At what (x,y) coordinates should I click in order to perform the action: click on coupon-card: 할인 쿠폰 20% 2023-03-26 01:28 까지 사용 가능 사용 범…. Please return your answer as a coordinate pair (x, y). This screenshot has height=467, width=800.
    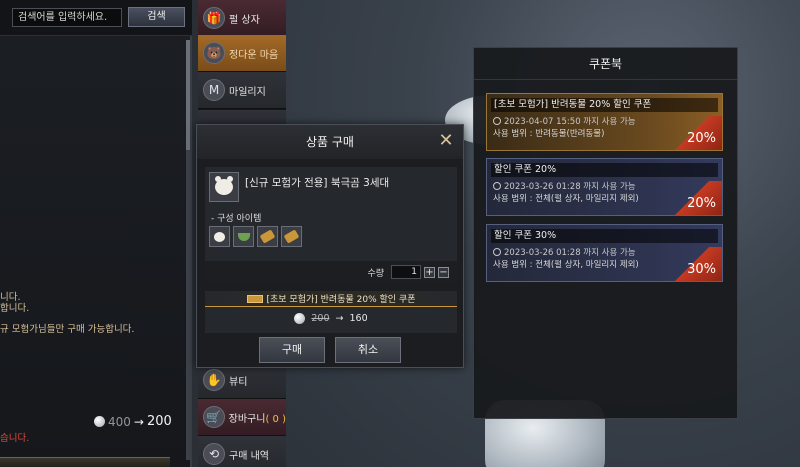
    Looking at the image, I should click on (604, 187).